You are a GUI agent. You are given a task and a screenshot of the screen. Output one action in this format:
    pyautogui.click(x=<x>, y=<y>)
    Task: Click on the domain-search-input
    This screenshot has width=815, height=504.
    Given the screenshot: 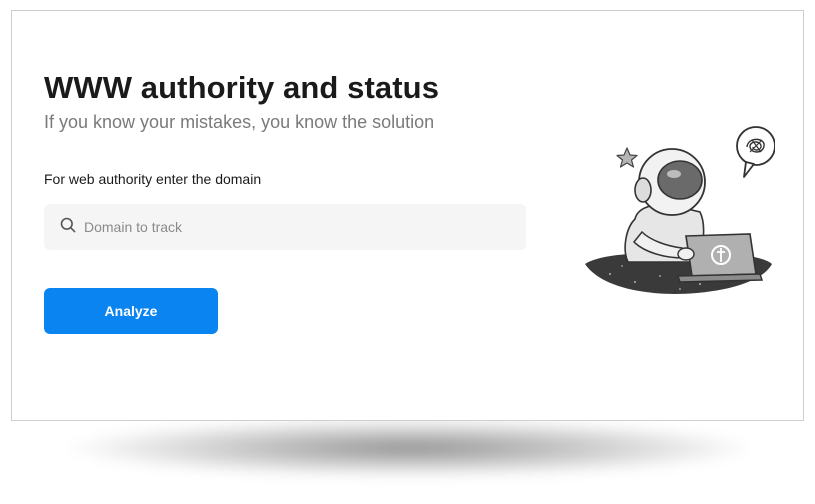 What is the action you would take?
    pyautogui.click(x=294, y=227)
    